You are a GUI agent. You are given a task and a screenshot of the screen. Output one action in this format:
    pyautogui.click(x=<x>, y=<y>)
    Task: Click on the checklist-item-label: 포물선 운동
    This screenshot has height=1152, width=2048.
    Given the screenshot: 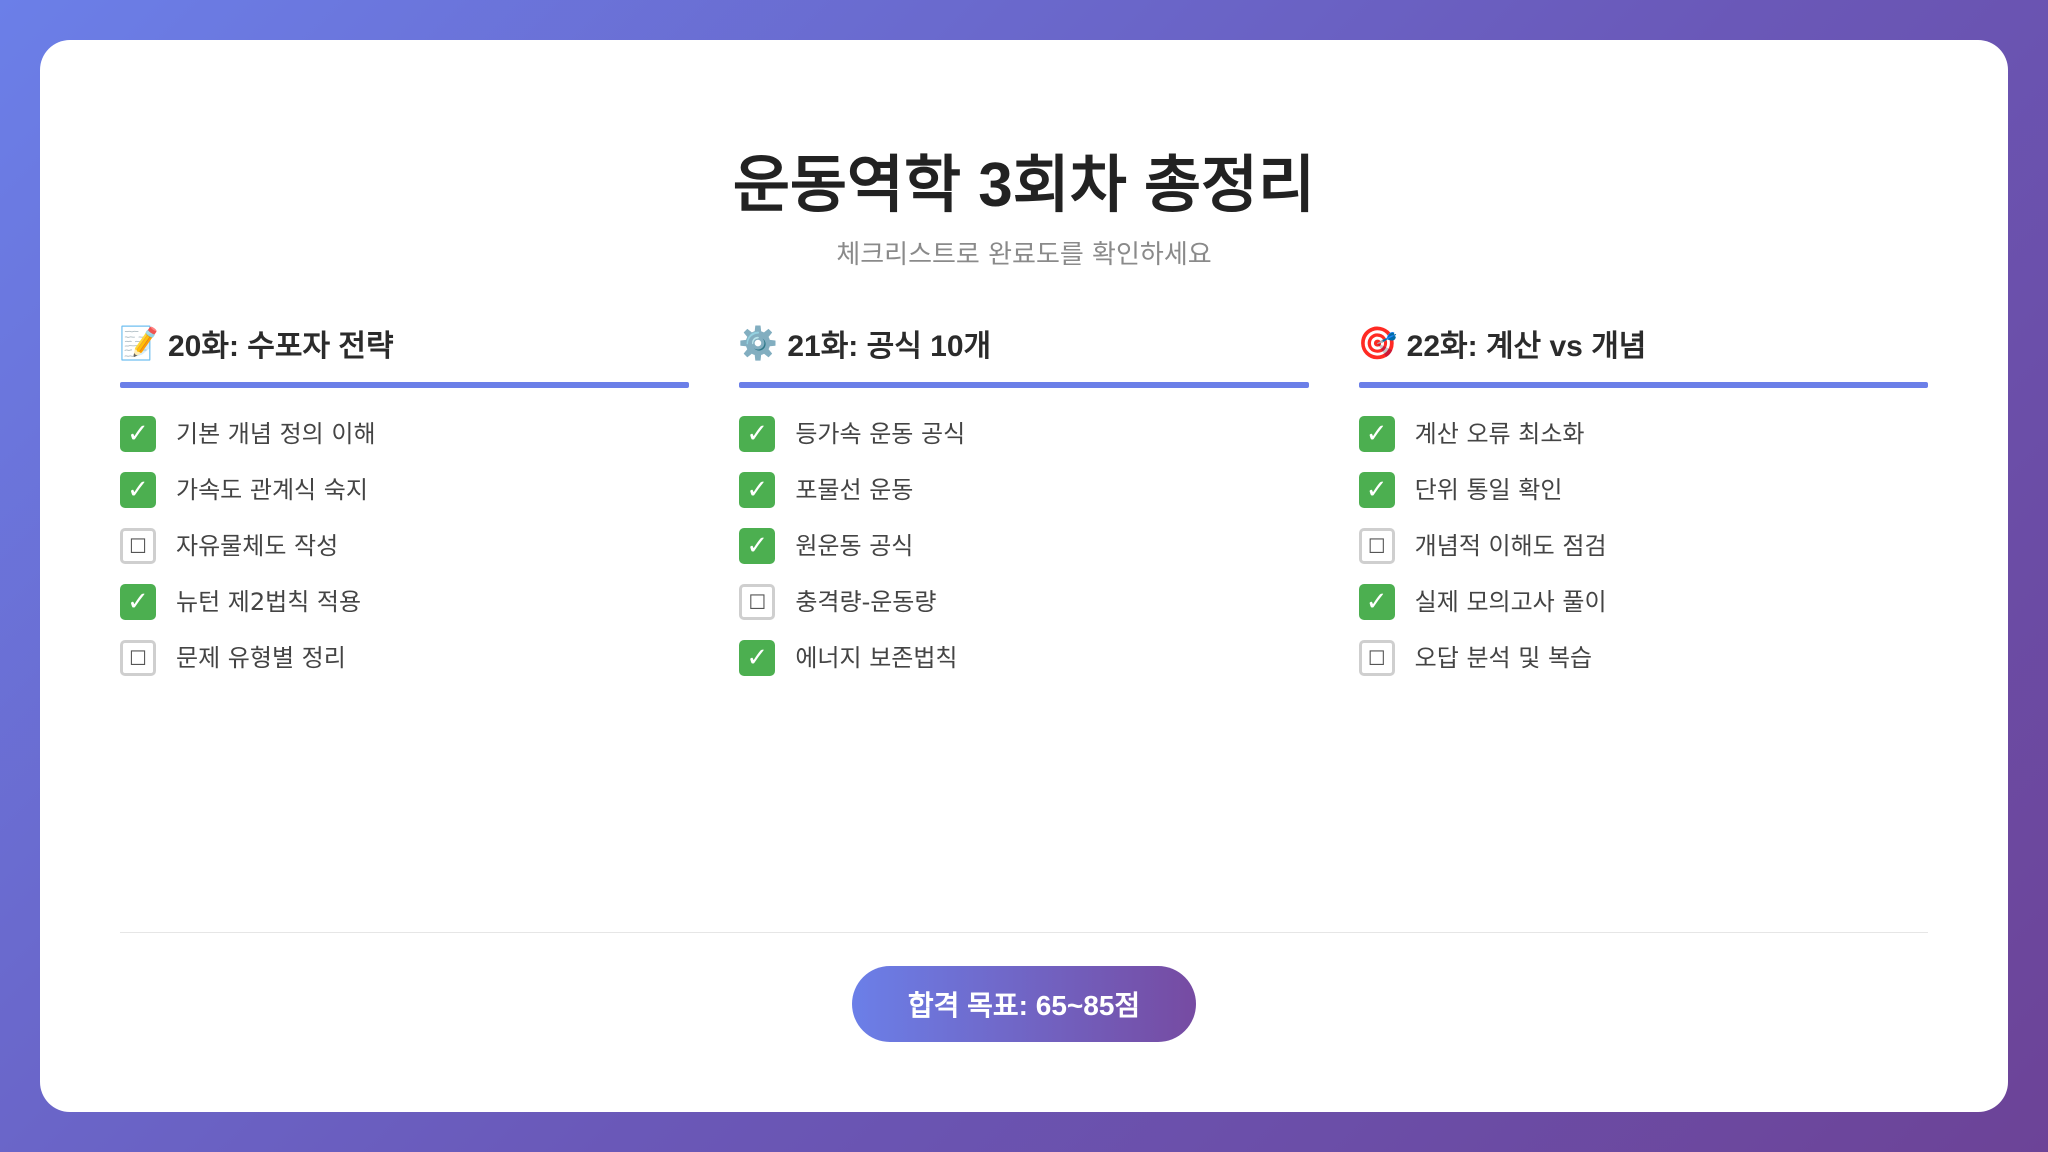 What is the action you would take?
    pyautogui.click(x=854, y=490)
    